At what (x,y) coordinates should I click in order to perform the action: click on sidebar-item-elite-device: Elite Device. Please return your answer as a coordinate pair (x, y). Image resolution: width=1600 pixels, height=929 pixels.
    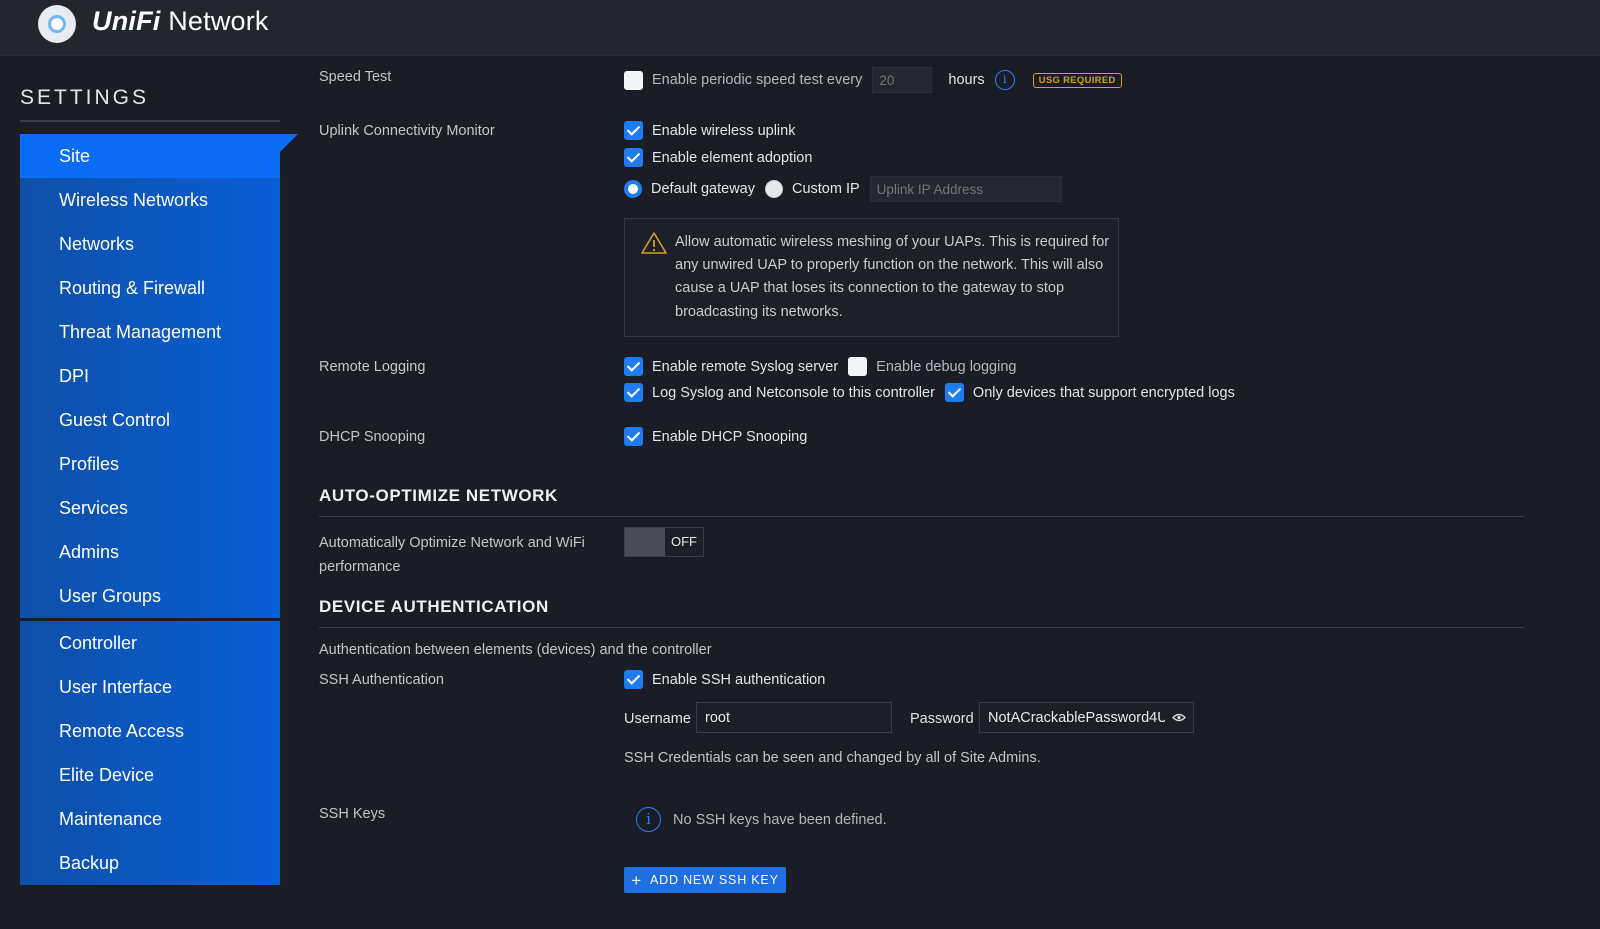
    Looking at the image, I should click on (150, 775).